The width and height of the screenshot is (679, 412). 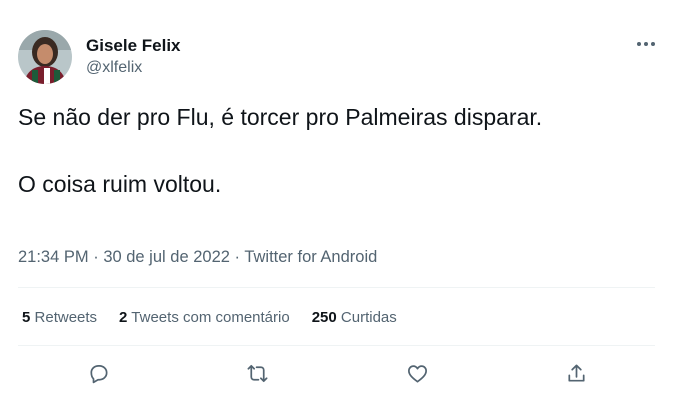 What do you see at coordinates (120, 184) in the screenshot?
I see `tweet-text-line-2: O coisa ruim voltou.` at bounding box center [120, 184].